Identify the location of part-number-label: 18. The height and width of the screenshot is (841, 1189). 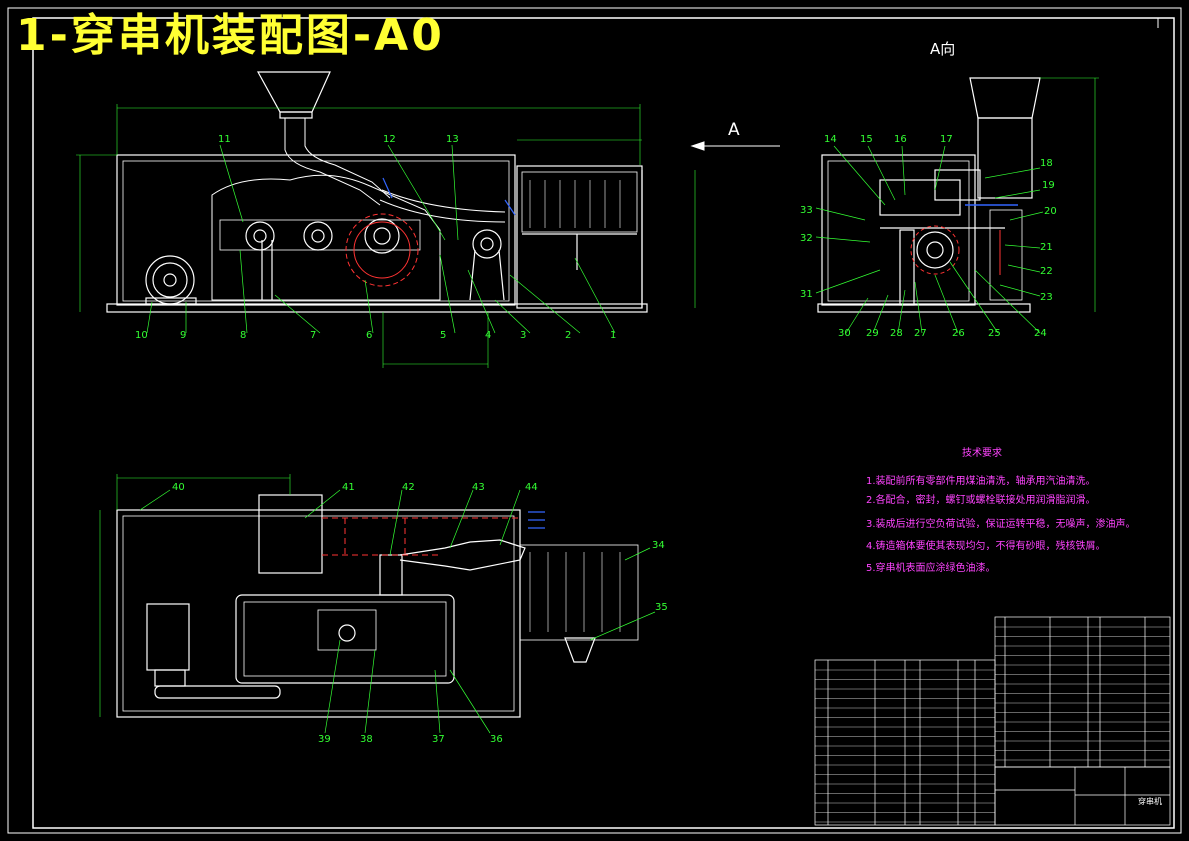
(1046, 163).